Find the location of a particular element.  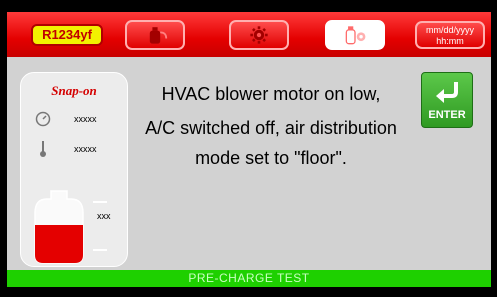

tank-level-mark-upper is located at coordinates (100, 202).